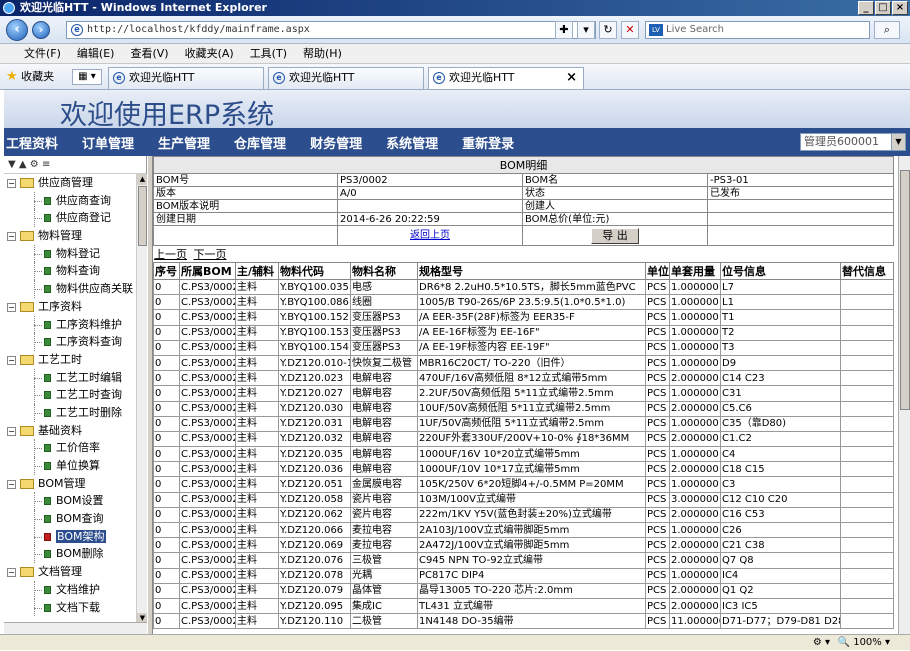 Image resolution: width=910 pixels, height=651 pixels. What do you see at coordinates (821, 643) in the screenshot?
I see `security-zone-icon: ⚙ ▾` at bounding box center [821, 643].